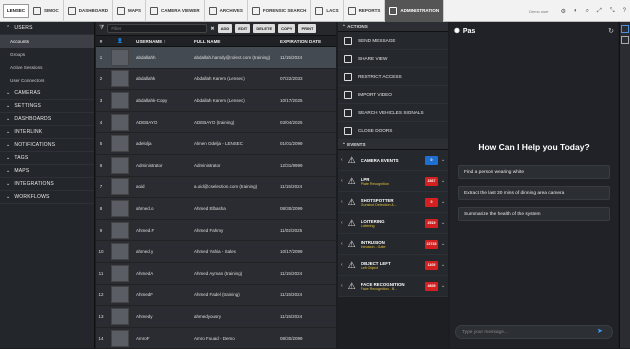 This screenshot has height=349, width=630. I want to click on table-row: 4 ADEBAYO ADEBAYO (training) 03/04/2025, so click(216, 123).